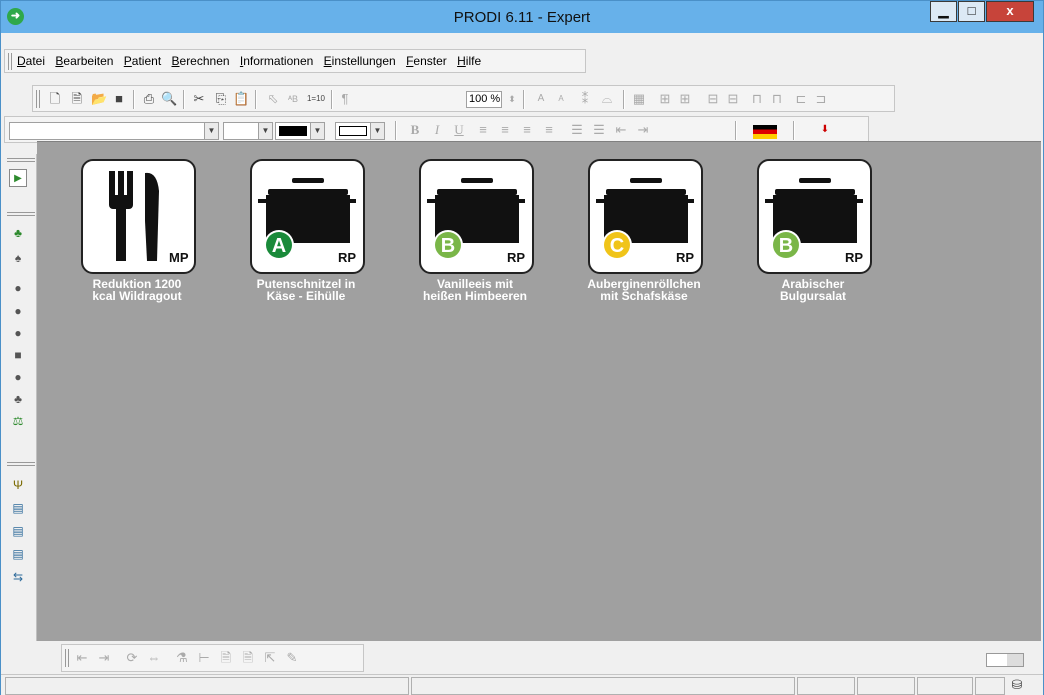  What do you see at coordinates (149, 99) in the screenshot?
I see `print-icon: ⎙` at bounding box center [149, 99].